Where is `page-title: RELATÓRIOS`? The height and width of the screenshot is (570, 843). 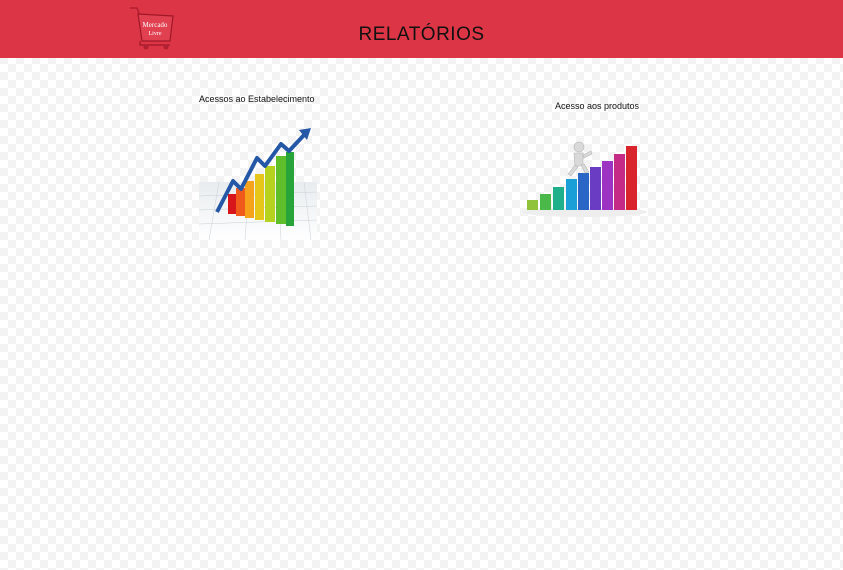
page-title: RELATÓRIOS is located at coordinates (421, 34).